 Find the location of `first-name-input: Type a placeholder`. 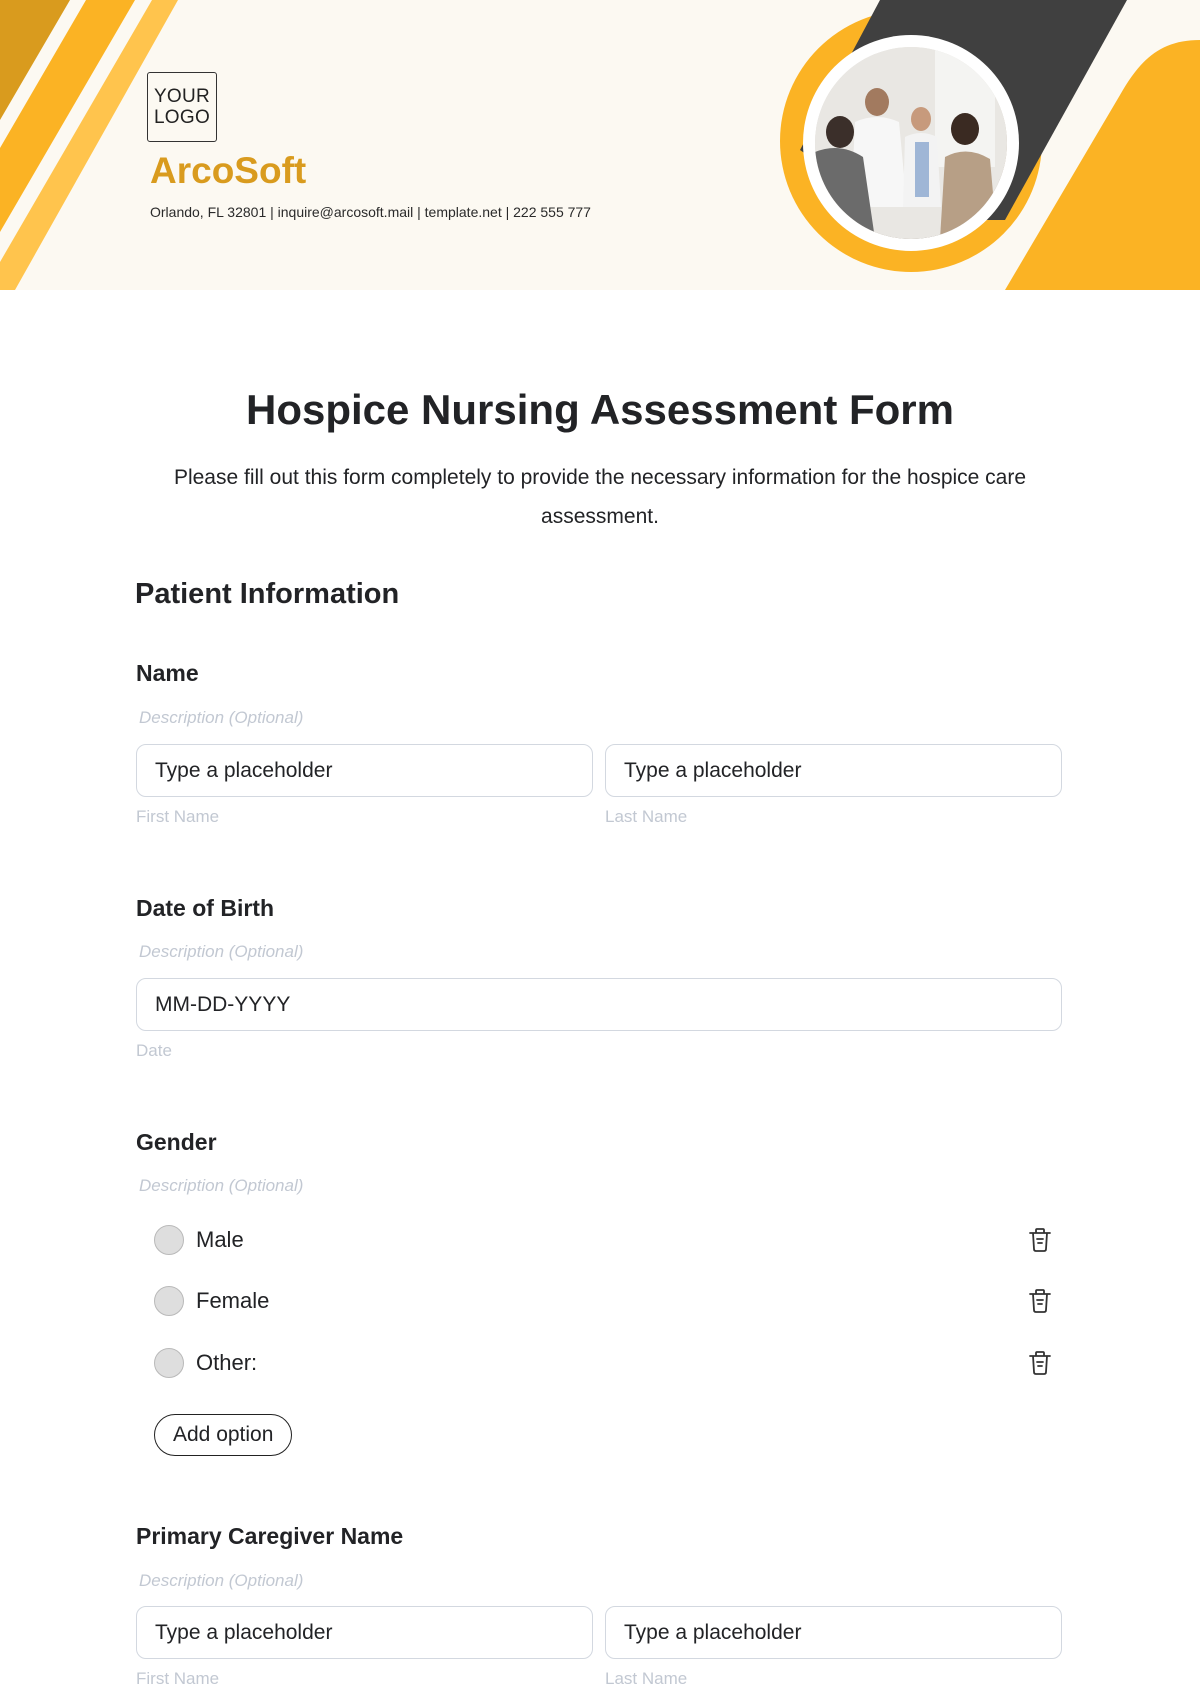

first-name-input: Type a placeholder is located at coordinates (364, 770).